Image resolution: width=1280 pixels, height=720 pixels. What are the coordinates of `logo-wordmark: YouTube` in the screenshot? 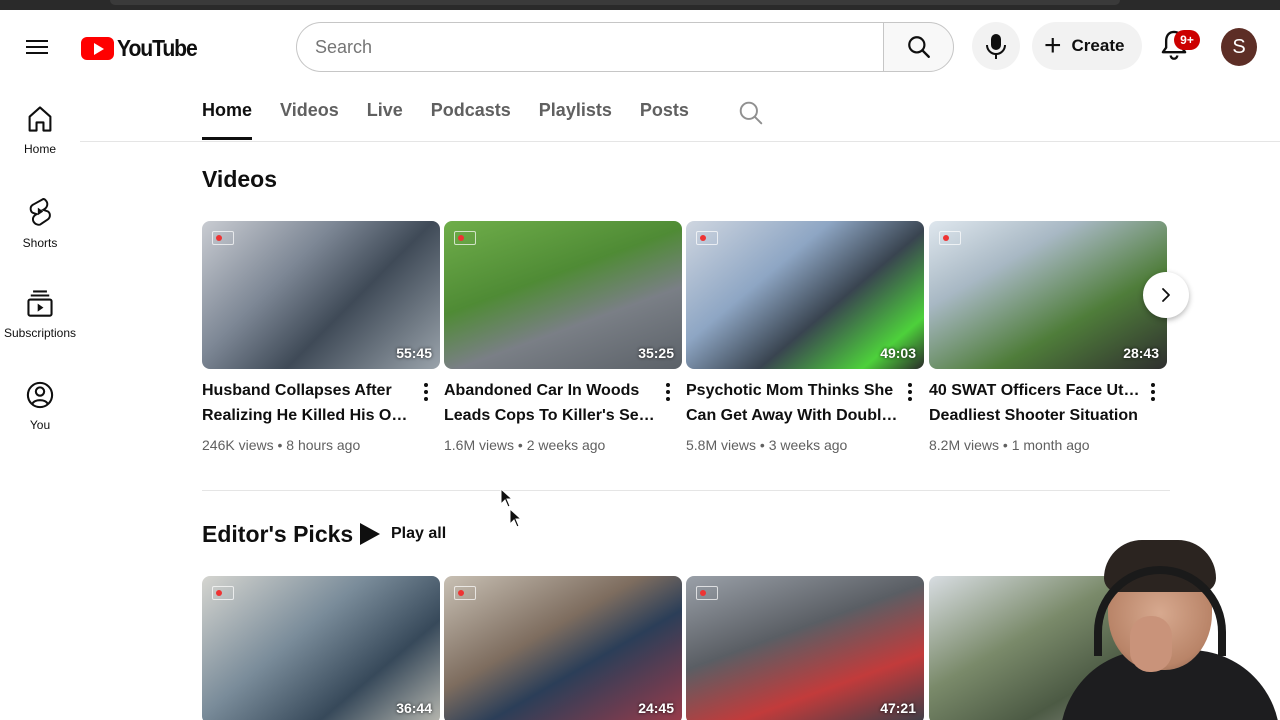 It's located at (157, 47).